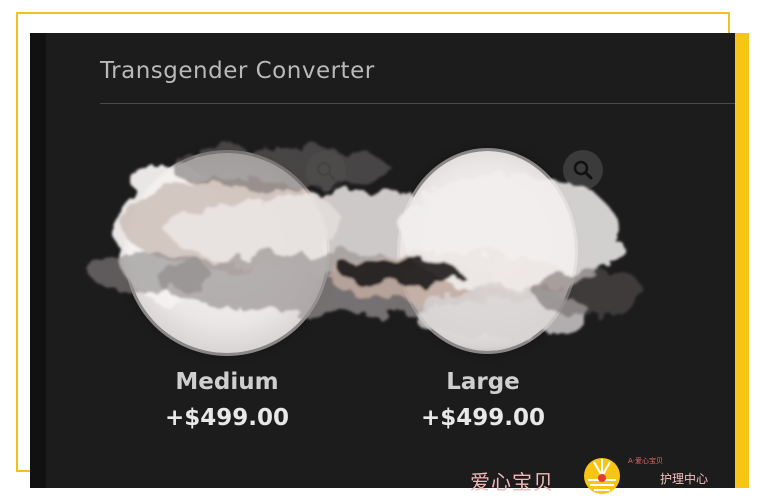  What do you see at coordinates (602, 476) in the screenshot?
I see `sun-logo-icon` at bounding box center [602, 476].